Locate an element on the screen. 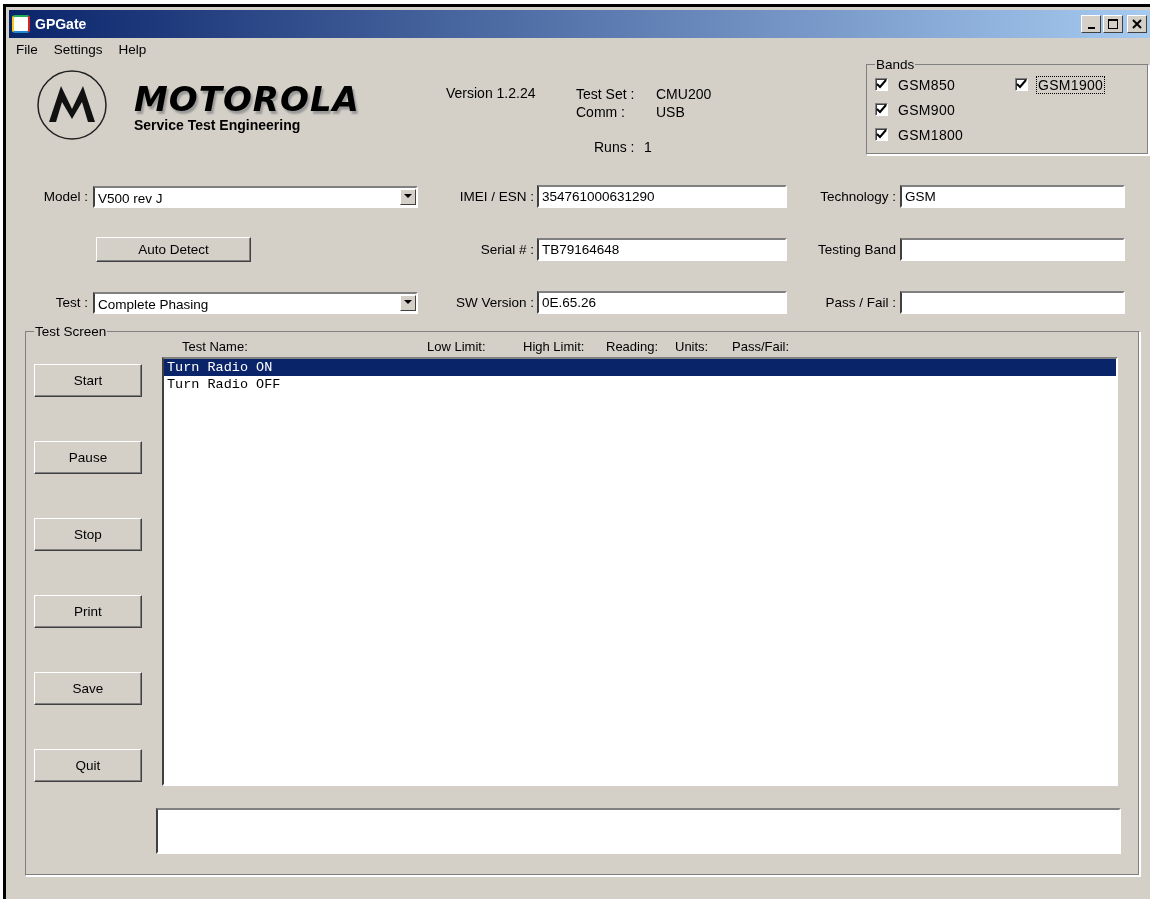 The width and height of the screenshot is (1150, 899). column-header: Pass/Fail: is located at coordinates (761, 347).